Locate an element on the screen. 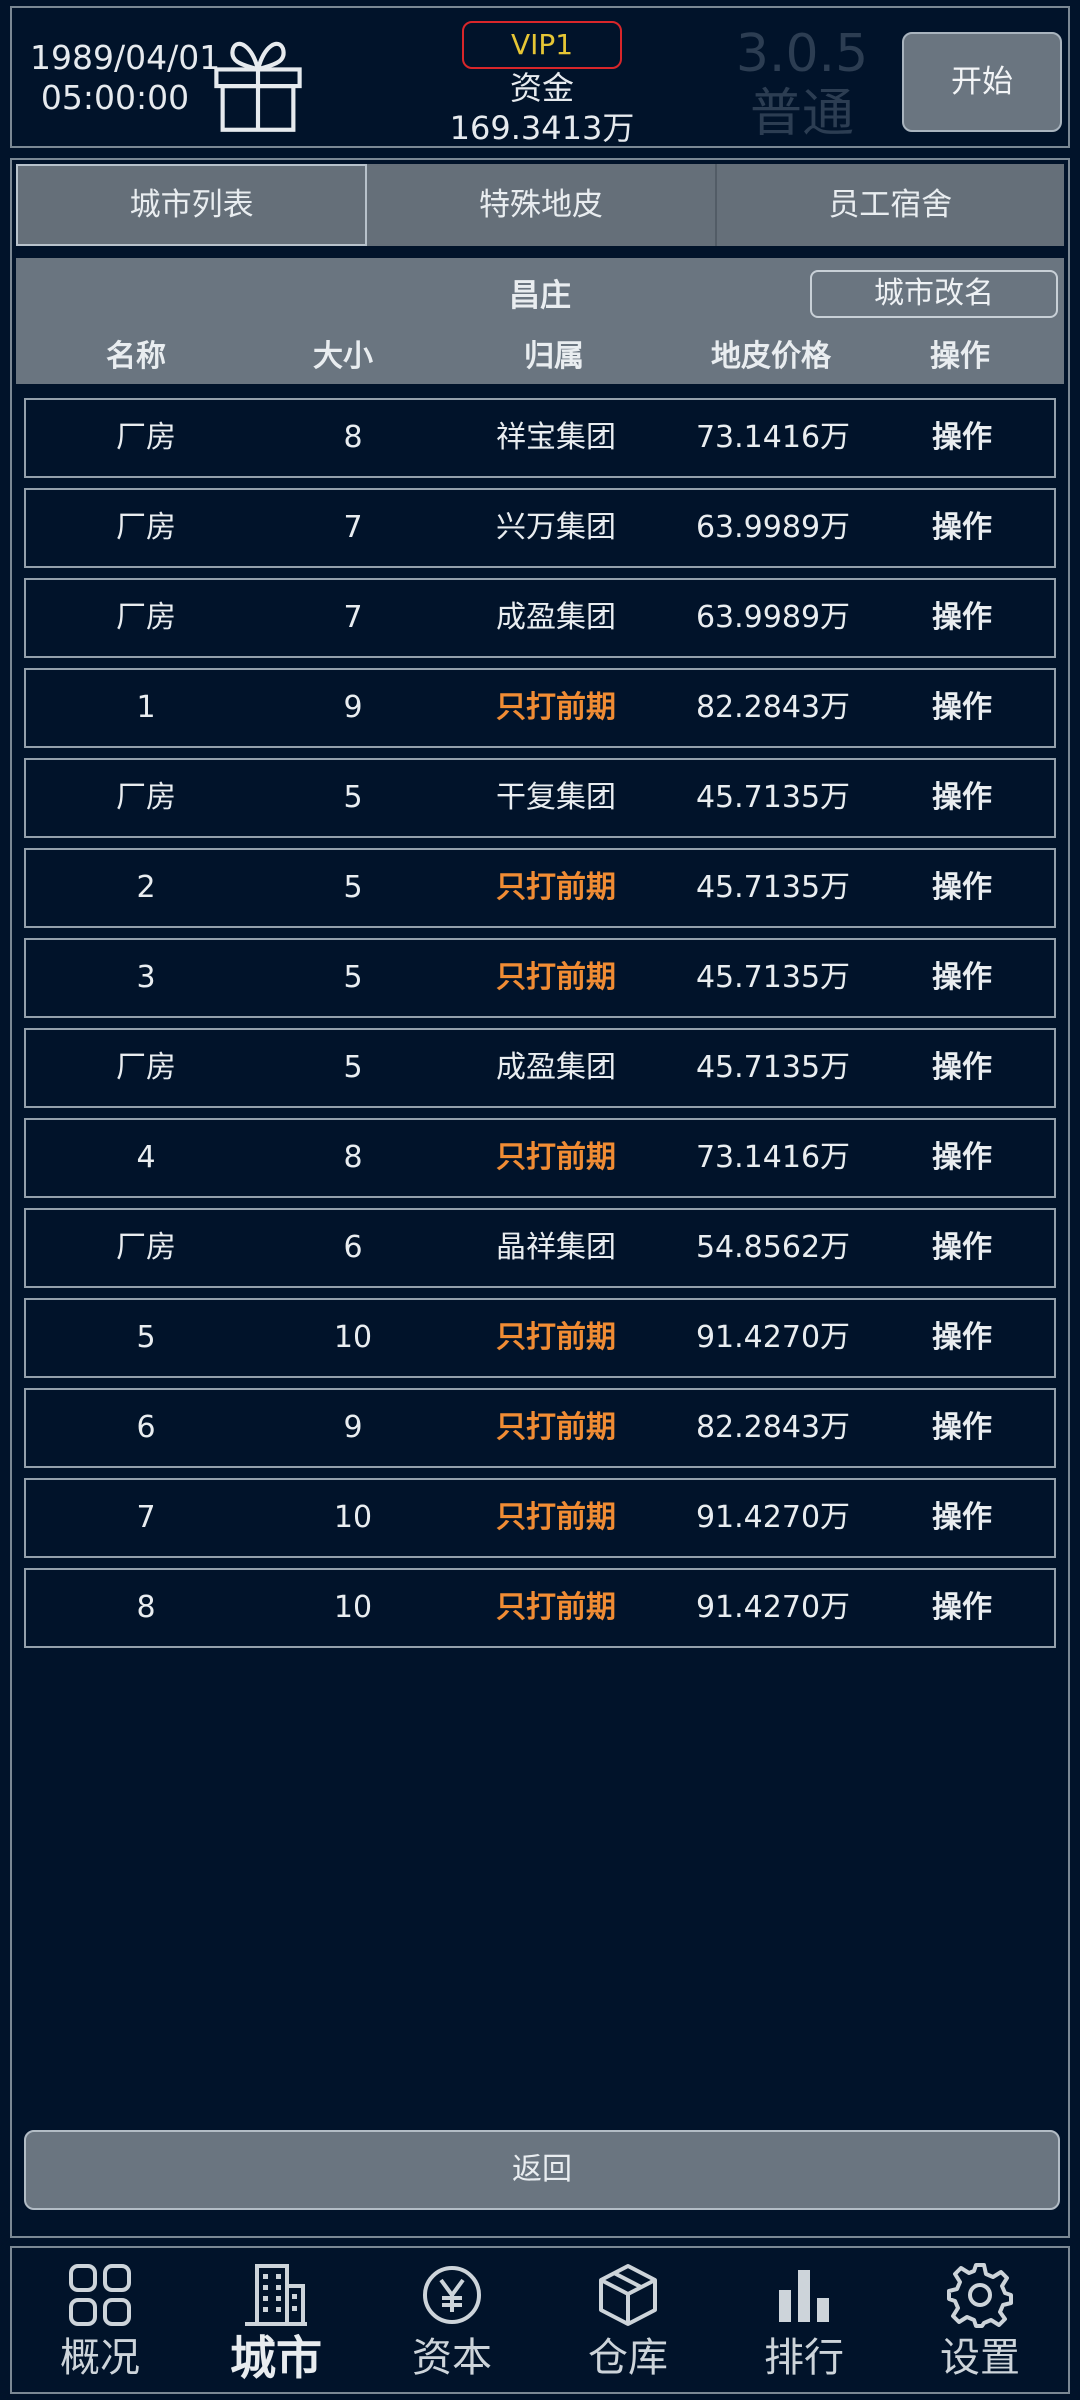 Image resolution: width=1080 pixels, height=2400 pixels. cell-owner: 晶祥集团 is located at coordinates (556, 1247).